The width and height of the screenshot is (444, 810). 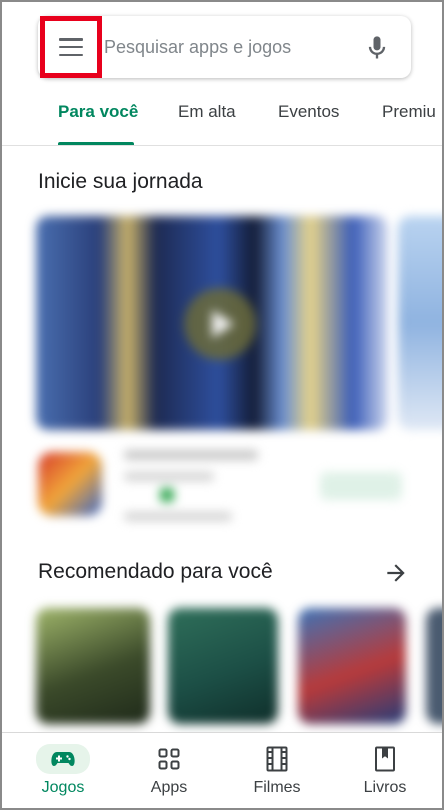 I want to click on tab-para-voce: Para você, so click(x=98, y=112).